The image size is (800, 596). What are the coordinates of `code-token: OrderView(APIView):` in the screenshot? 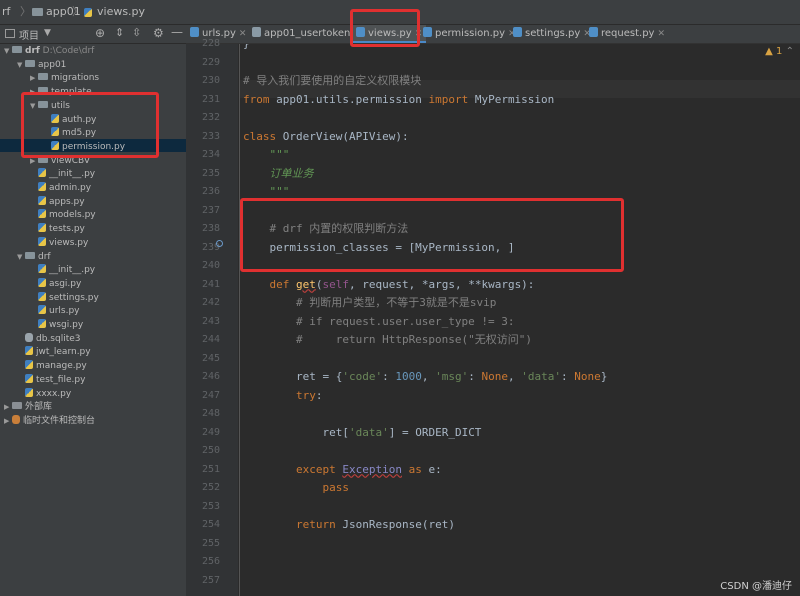 It's located at (342, 136).